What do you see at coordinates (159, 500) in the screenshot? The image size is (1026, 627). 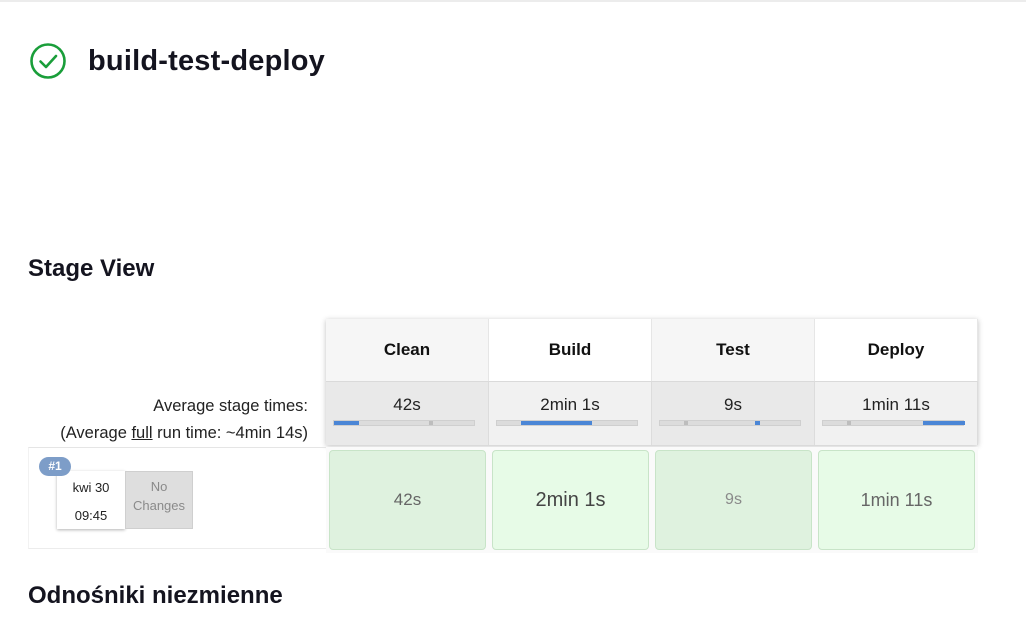 I see `no-changes-box: No Changes` at bounding box center [159, 500].